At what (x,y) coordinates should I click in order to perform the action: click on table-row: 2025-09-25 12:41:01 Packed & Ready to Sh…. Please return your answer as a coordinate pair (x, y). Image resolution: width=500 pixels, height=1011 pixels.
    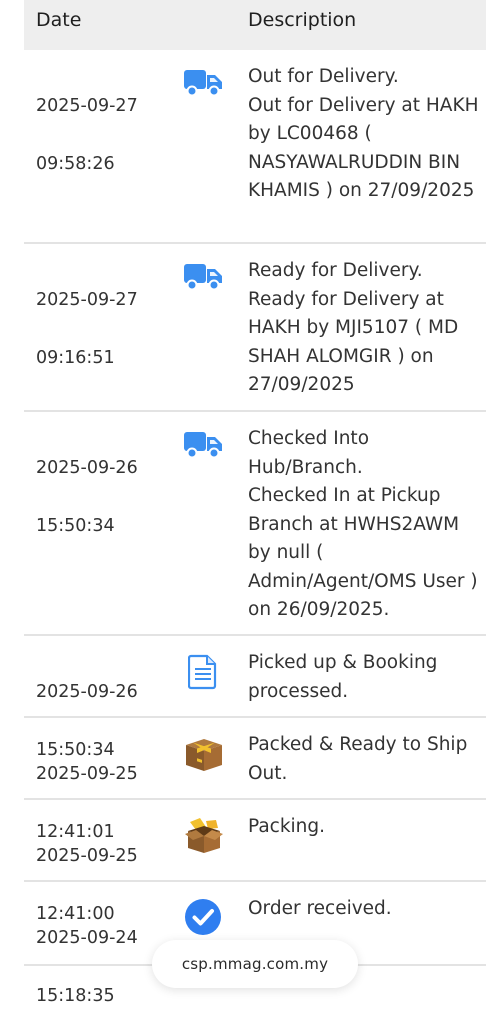
    Looking at the image, I should click on (255, 780).